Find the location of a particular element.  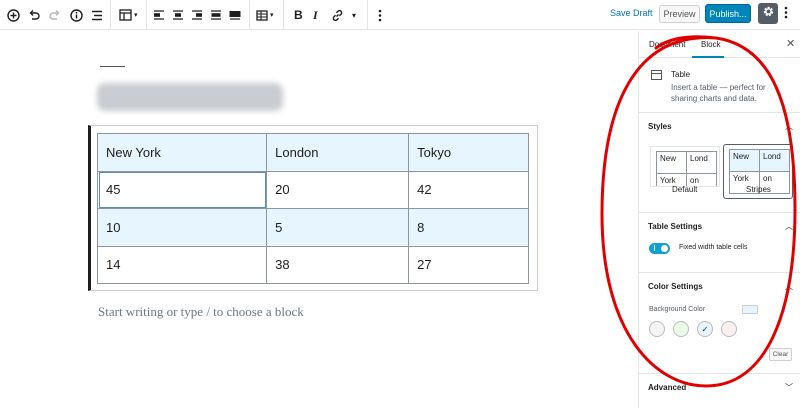

close-icon: ✕ is located at coordinates (790, 43).